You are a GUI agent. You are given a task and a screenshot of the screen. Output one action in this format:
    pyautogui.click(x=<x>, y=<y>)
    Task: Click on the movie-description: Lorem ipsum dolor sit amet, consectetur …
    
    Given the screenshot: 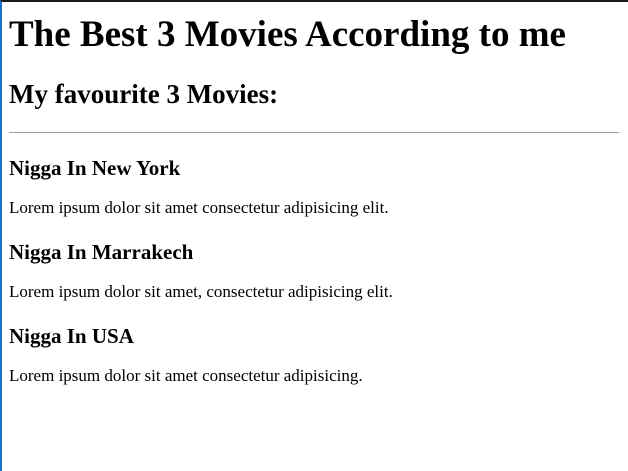 What is the action you would take?
    pyautogui.click(x=201, y=291)
    